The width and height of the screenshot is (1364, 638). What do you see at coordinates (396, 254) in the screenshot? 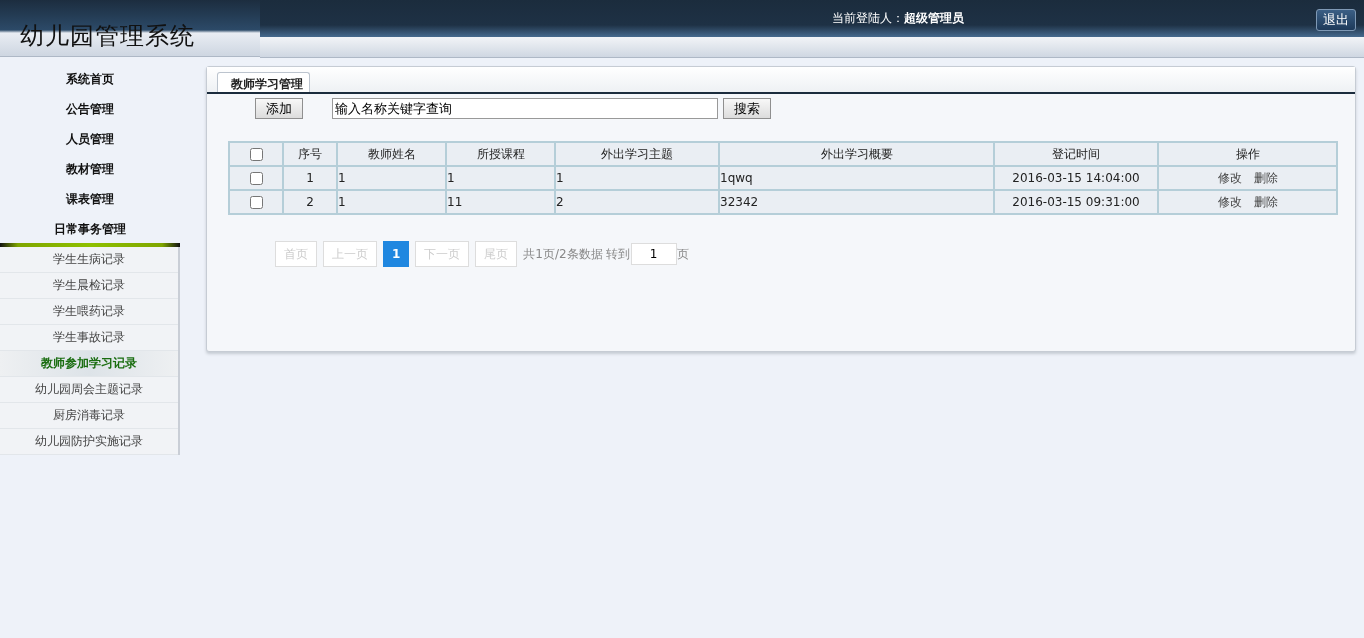
I see `page-button: 1` at bounding box center [396, 254].